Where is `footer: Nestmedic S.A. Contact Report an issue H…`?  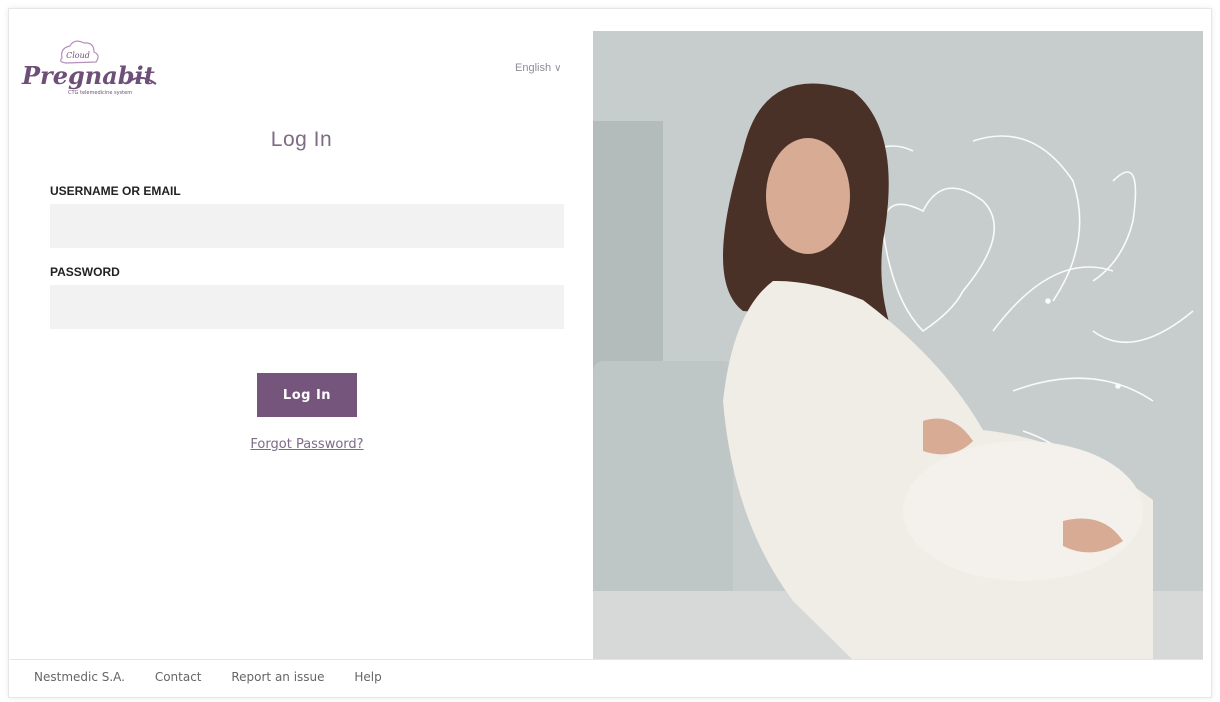 footer: Nestmedic S.A. Contact Report an issue H… is located at coordinates (221, 677).